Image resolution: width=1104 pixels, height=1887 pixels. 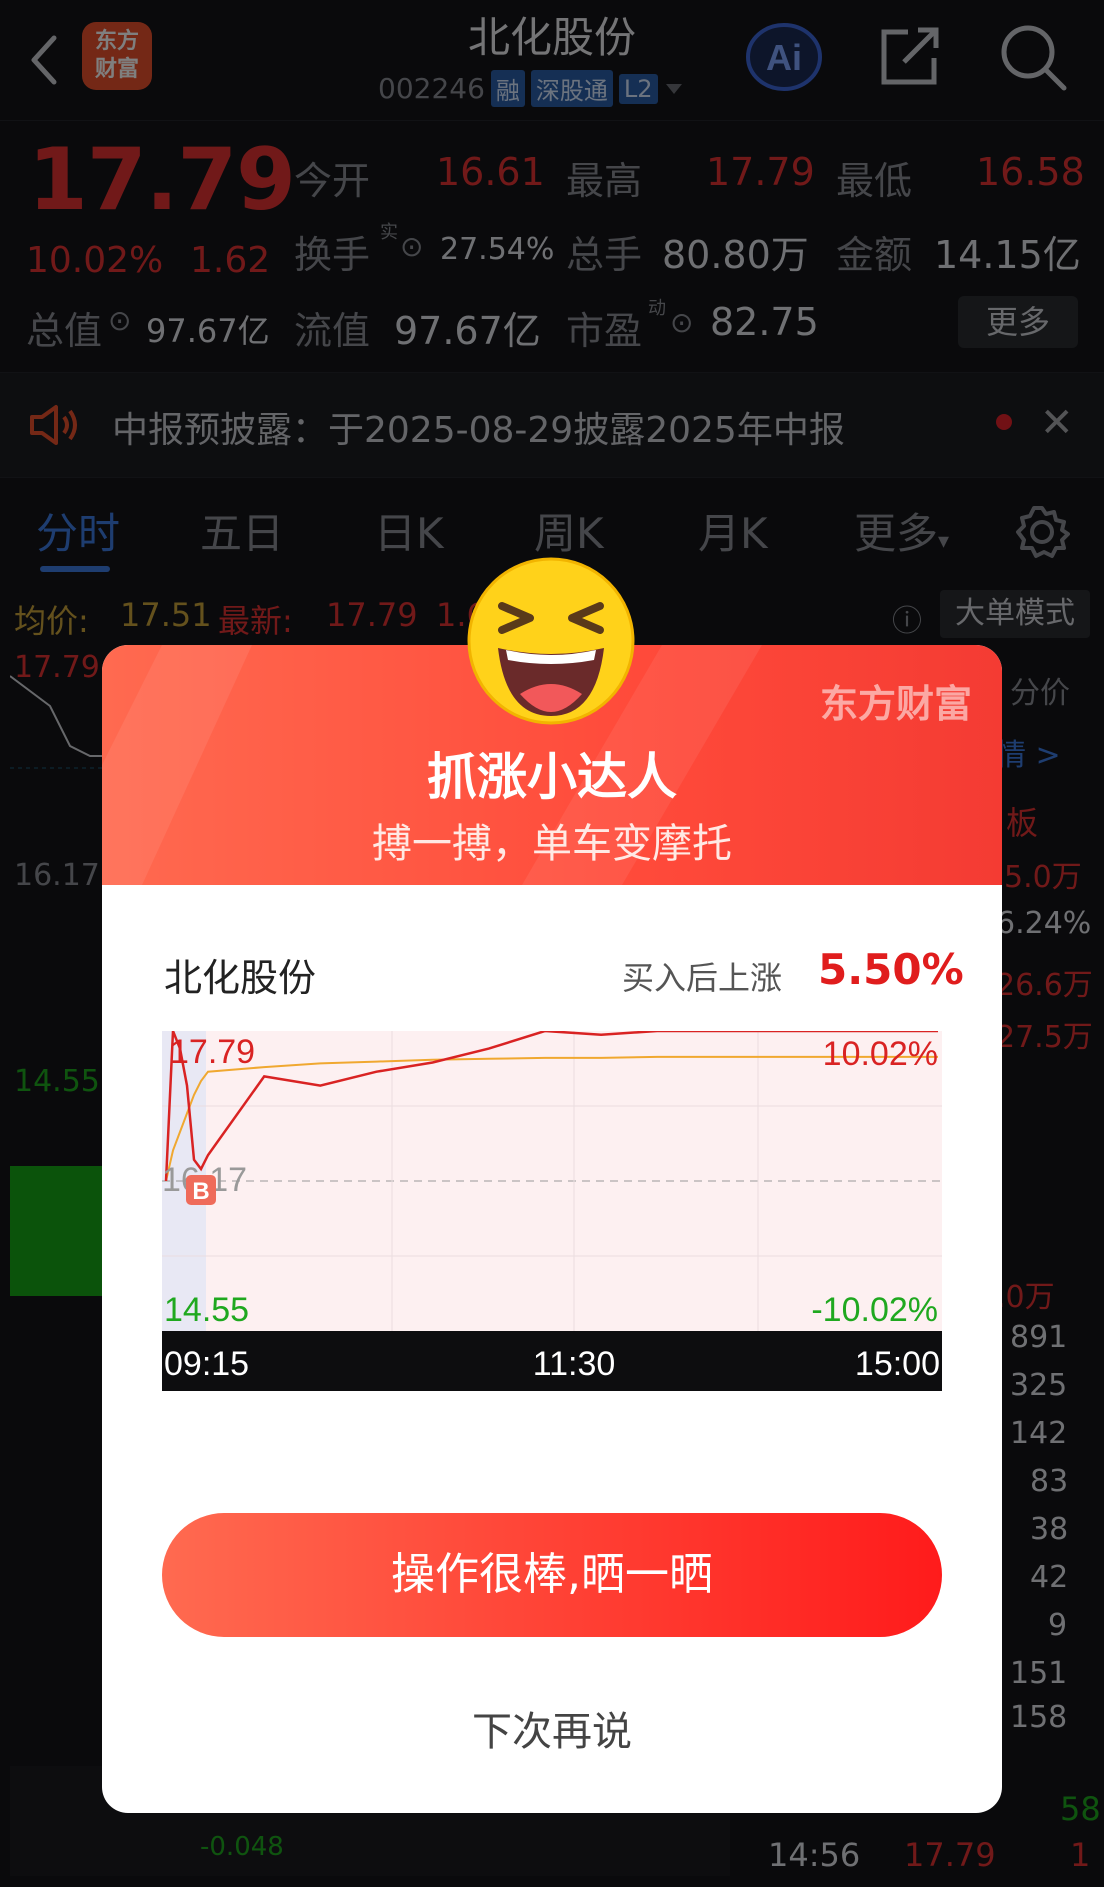 What do you see at coordinates (702, 978) in the screenshot?
I see `rise-label: 买入后上涨` at bounding box center [702, 978].